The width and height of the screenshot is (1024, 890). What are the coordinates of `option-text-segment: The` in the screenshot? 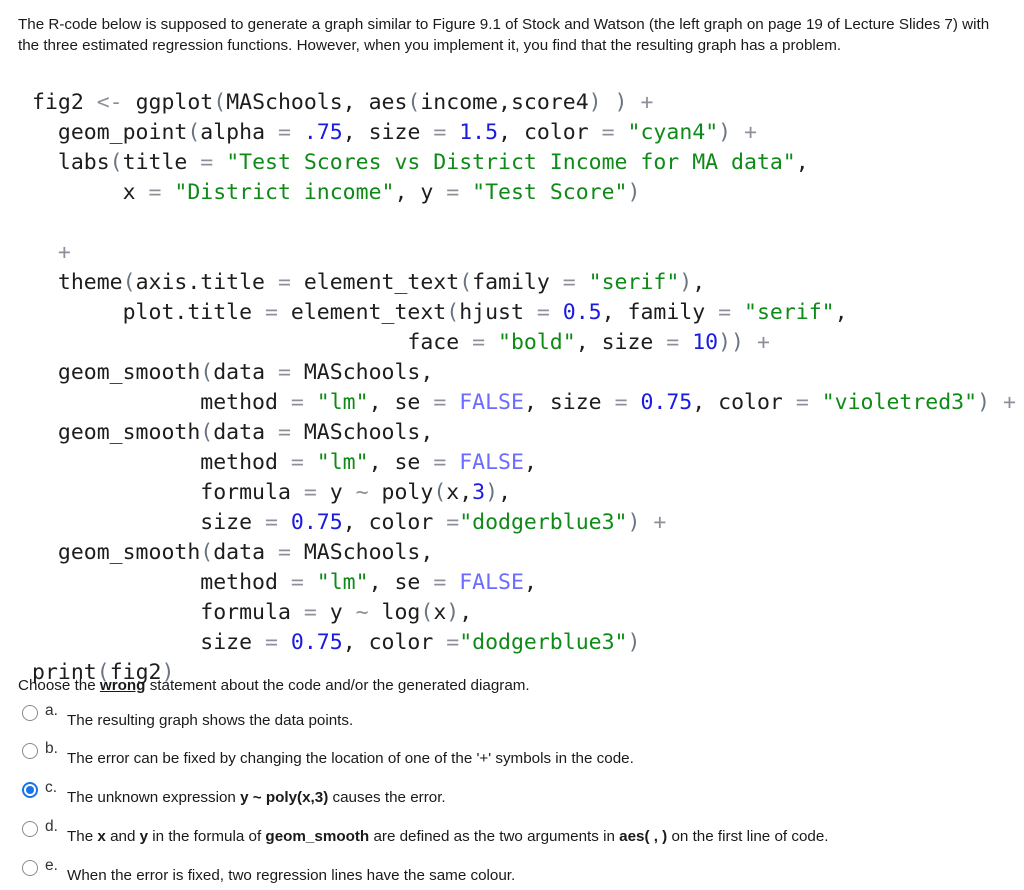 It's located at (82, 836).